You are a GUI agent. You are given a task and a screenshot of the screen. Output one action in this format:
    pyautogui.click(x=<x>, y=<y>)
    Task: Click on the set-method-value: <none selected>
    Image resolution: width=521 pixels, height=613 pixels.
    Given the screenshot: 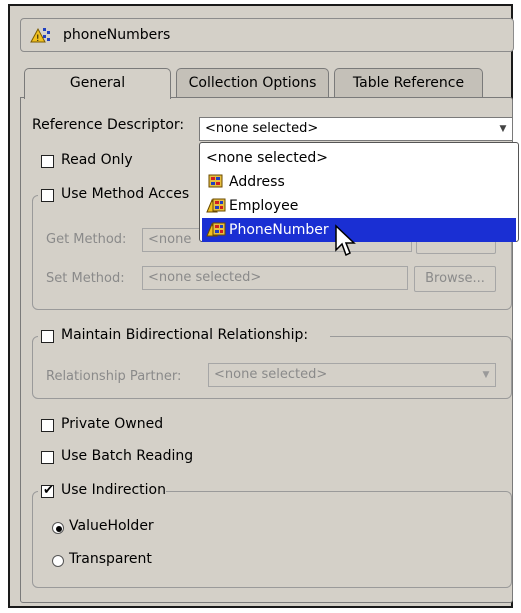 What is the action you would take?
    pyautogui.click(x=205, y=277)
    